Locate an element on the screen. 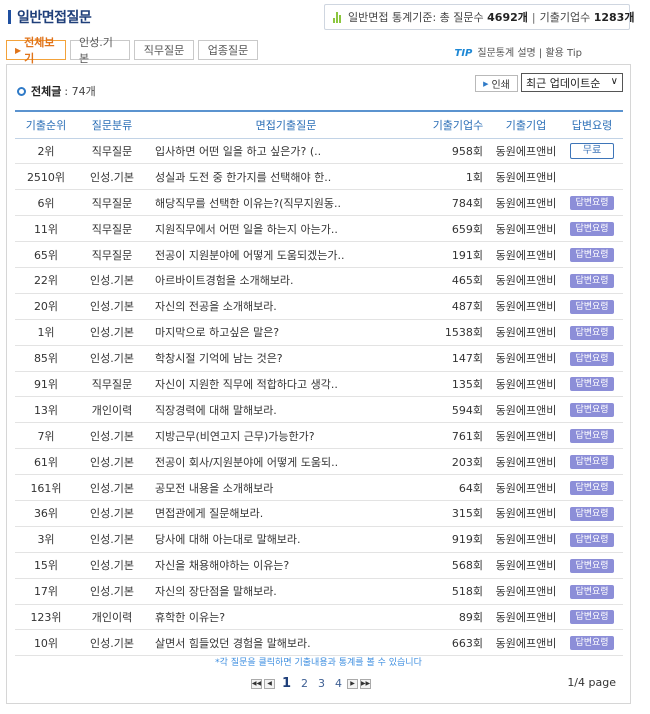  table-row: 85위 인성.기본 학창시절 기억에 남는 것은? 147회 동원에프앤비 답변요령 is located at coordinates (319, 358).